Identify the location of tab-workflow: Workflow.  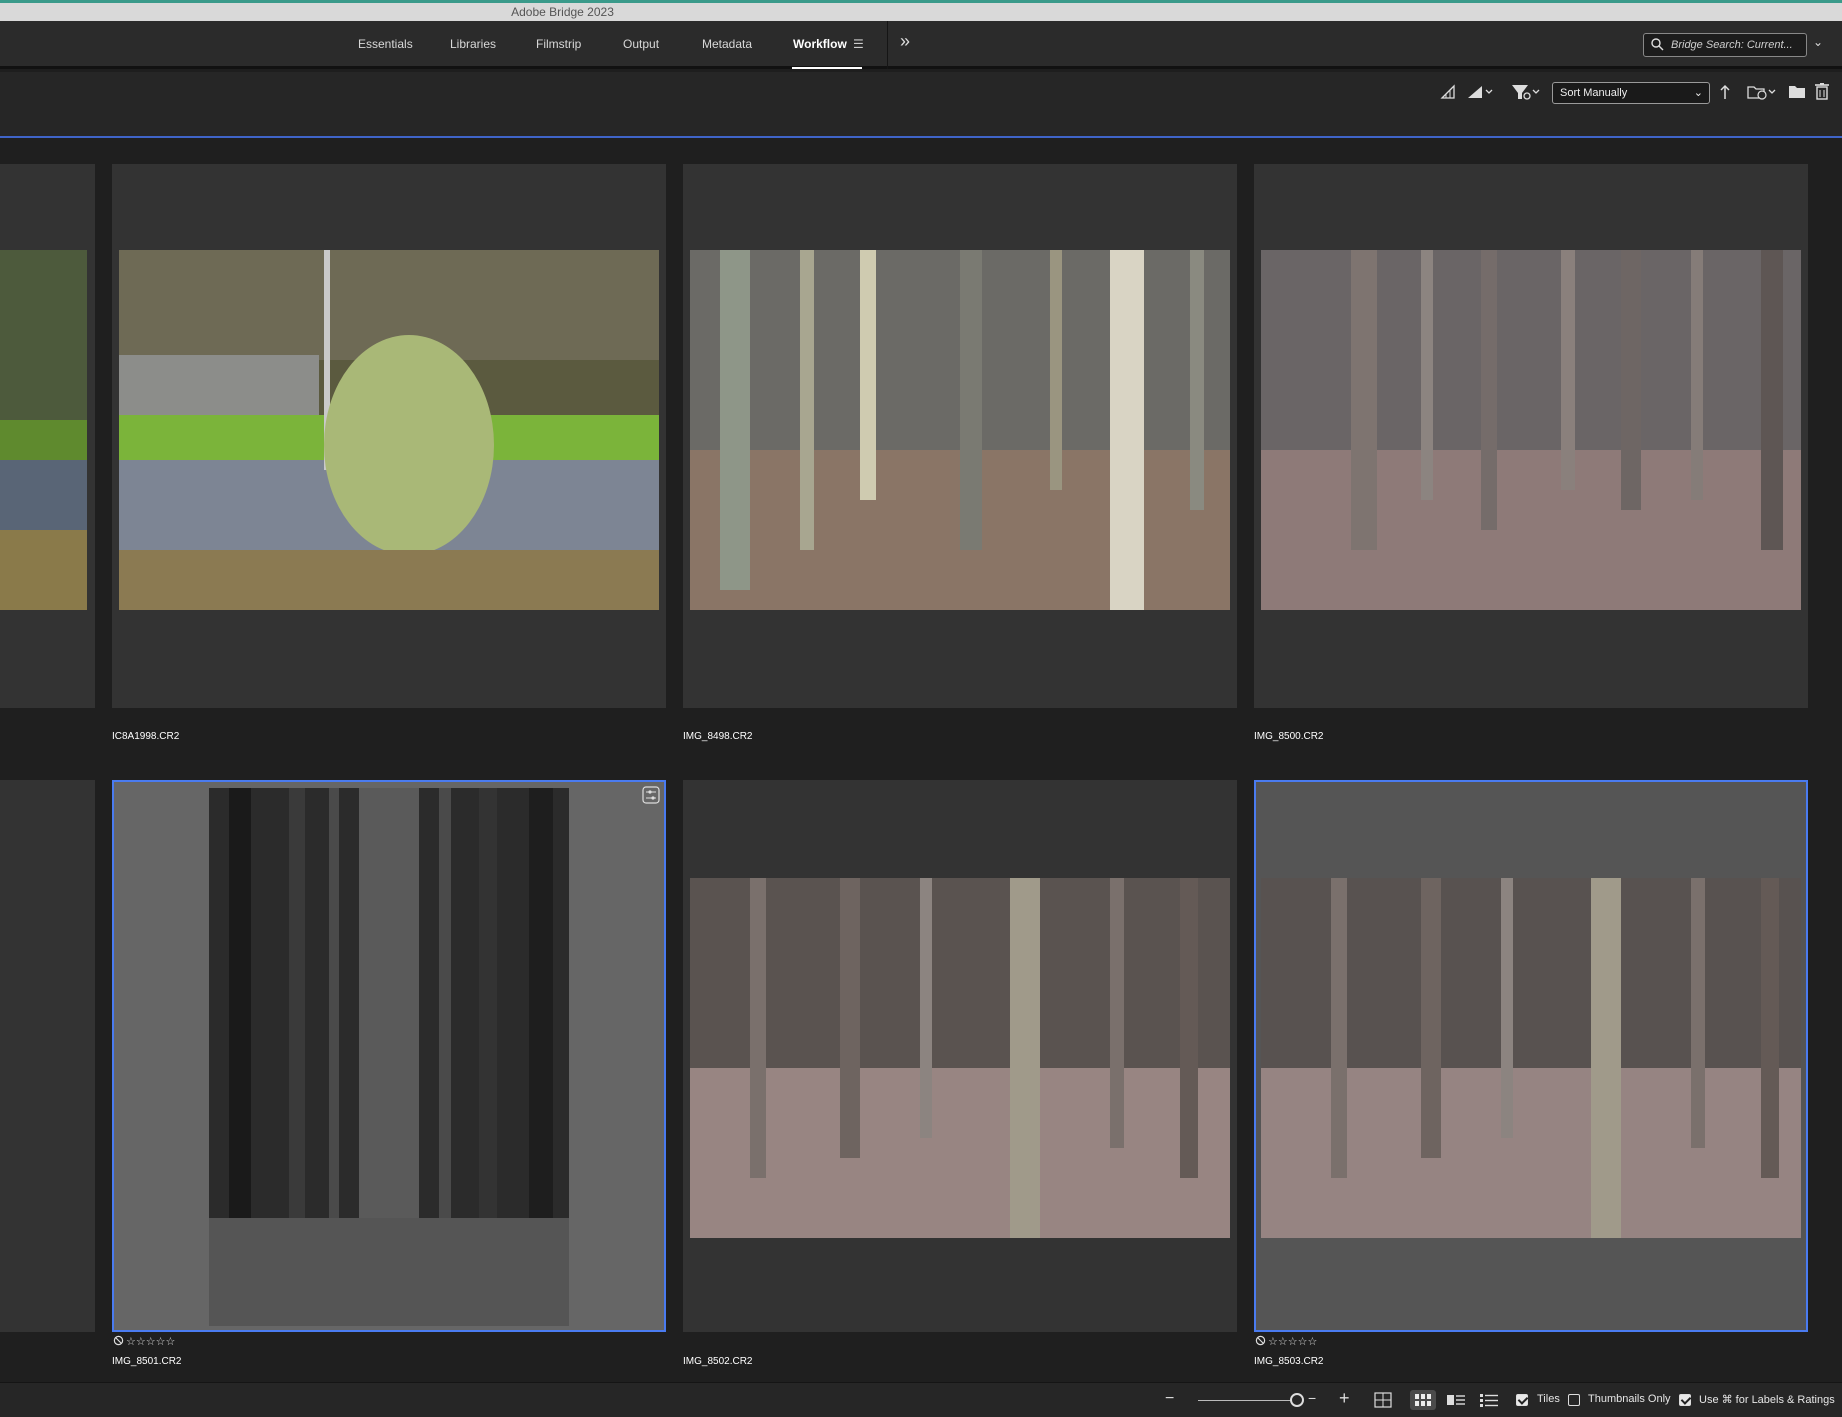
(820, 44).